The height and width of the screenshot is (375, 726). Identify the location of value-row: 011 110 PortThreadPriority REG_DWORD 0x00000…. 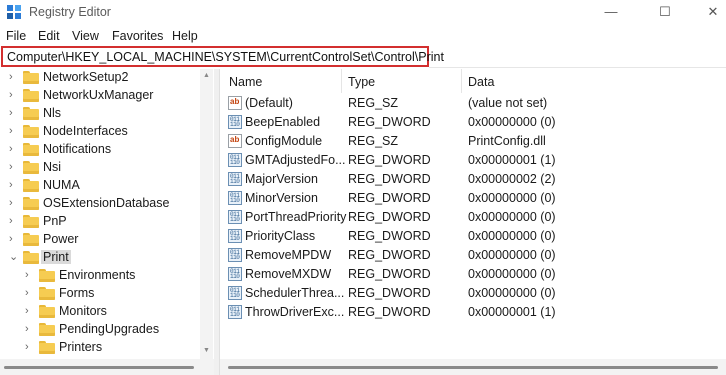
(473, 217).